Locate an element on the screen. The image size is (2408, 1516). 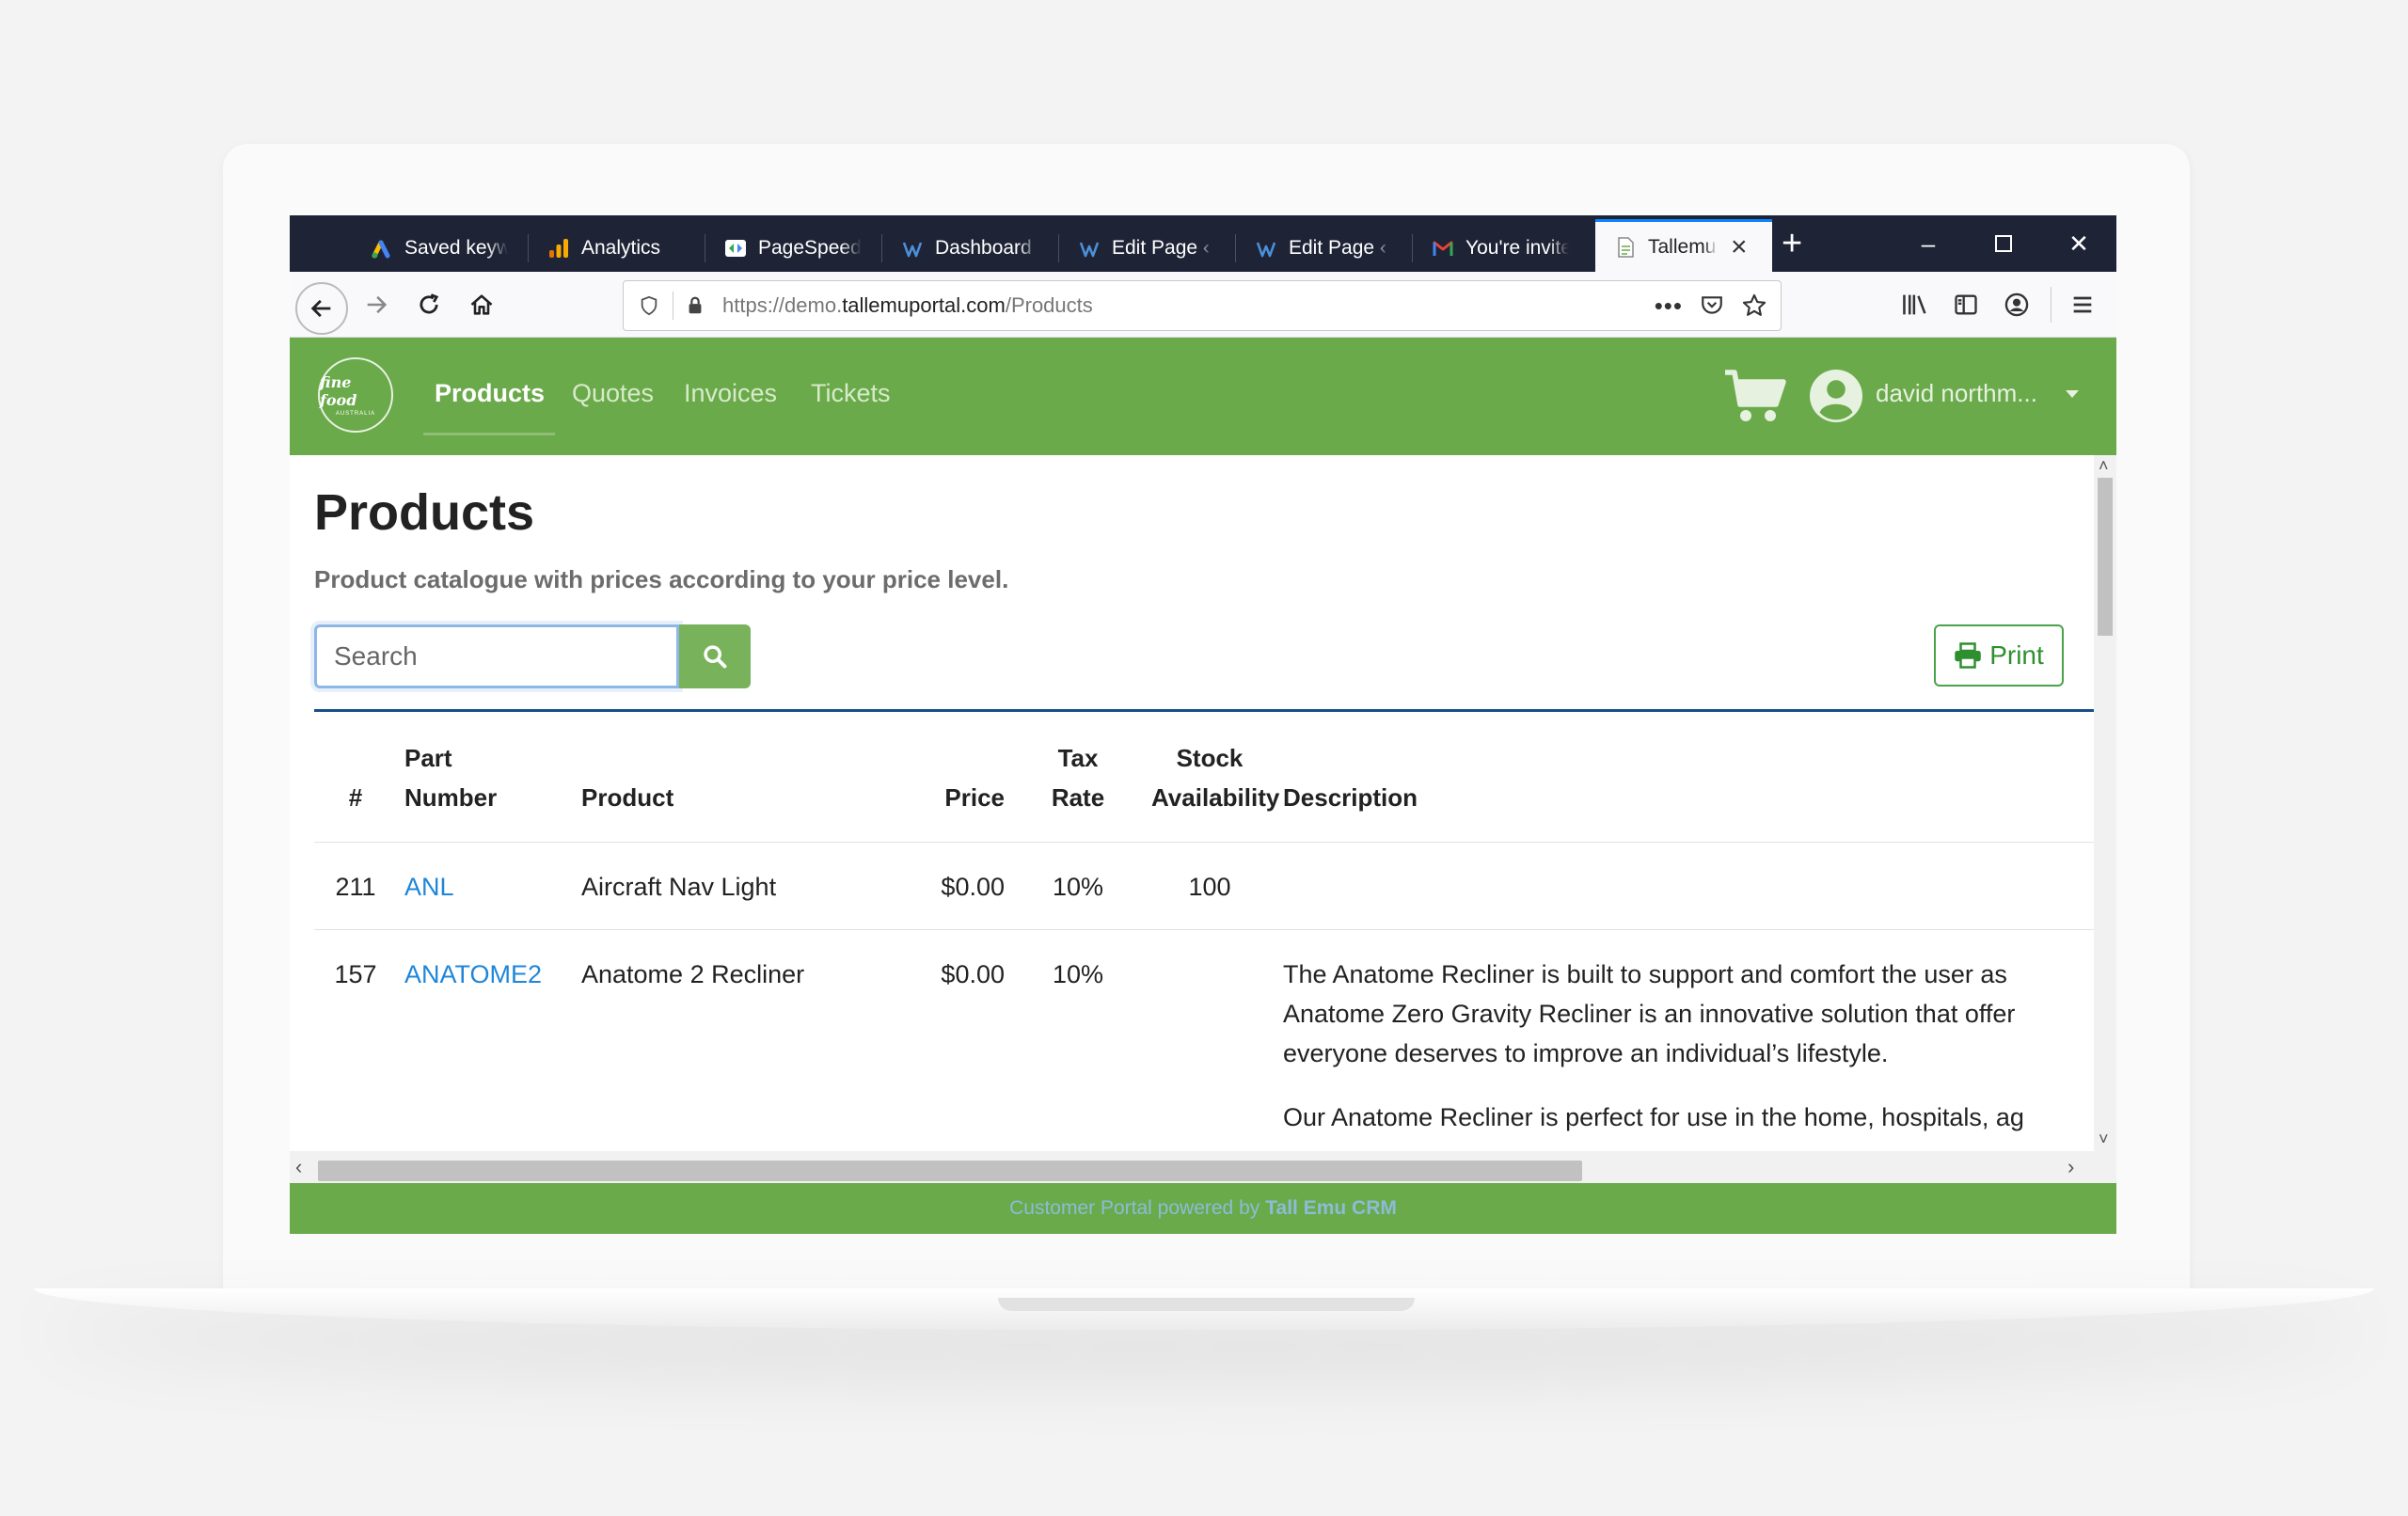
cell-price: $0.00 is located at coordinates (956, 1040).